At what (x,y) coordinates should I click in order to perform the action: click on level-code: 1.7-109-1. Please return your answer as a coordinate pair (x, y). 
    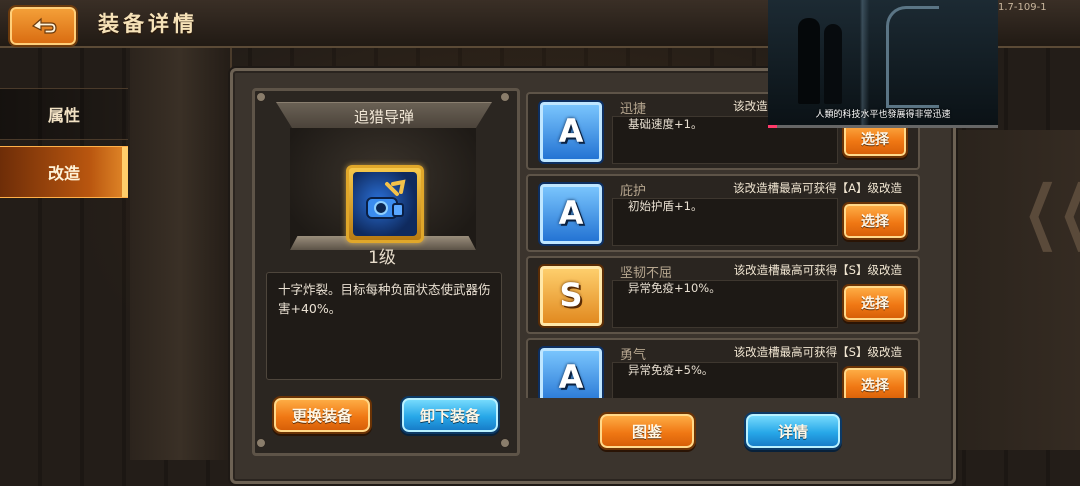
    Looking at the image, I should click on (1022, 7).